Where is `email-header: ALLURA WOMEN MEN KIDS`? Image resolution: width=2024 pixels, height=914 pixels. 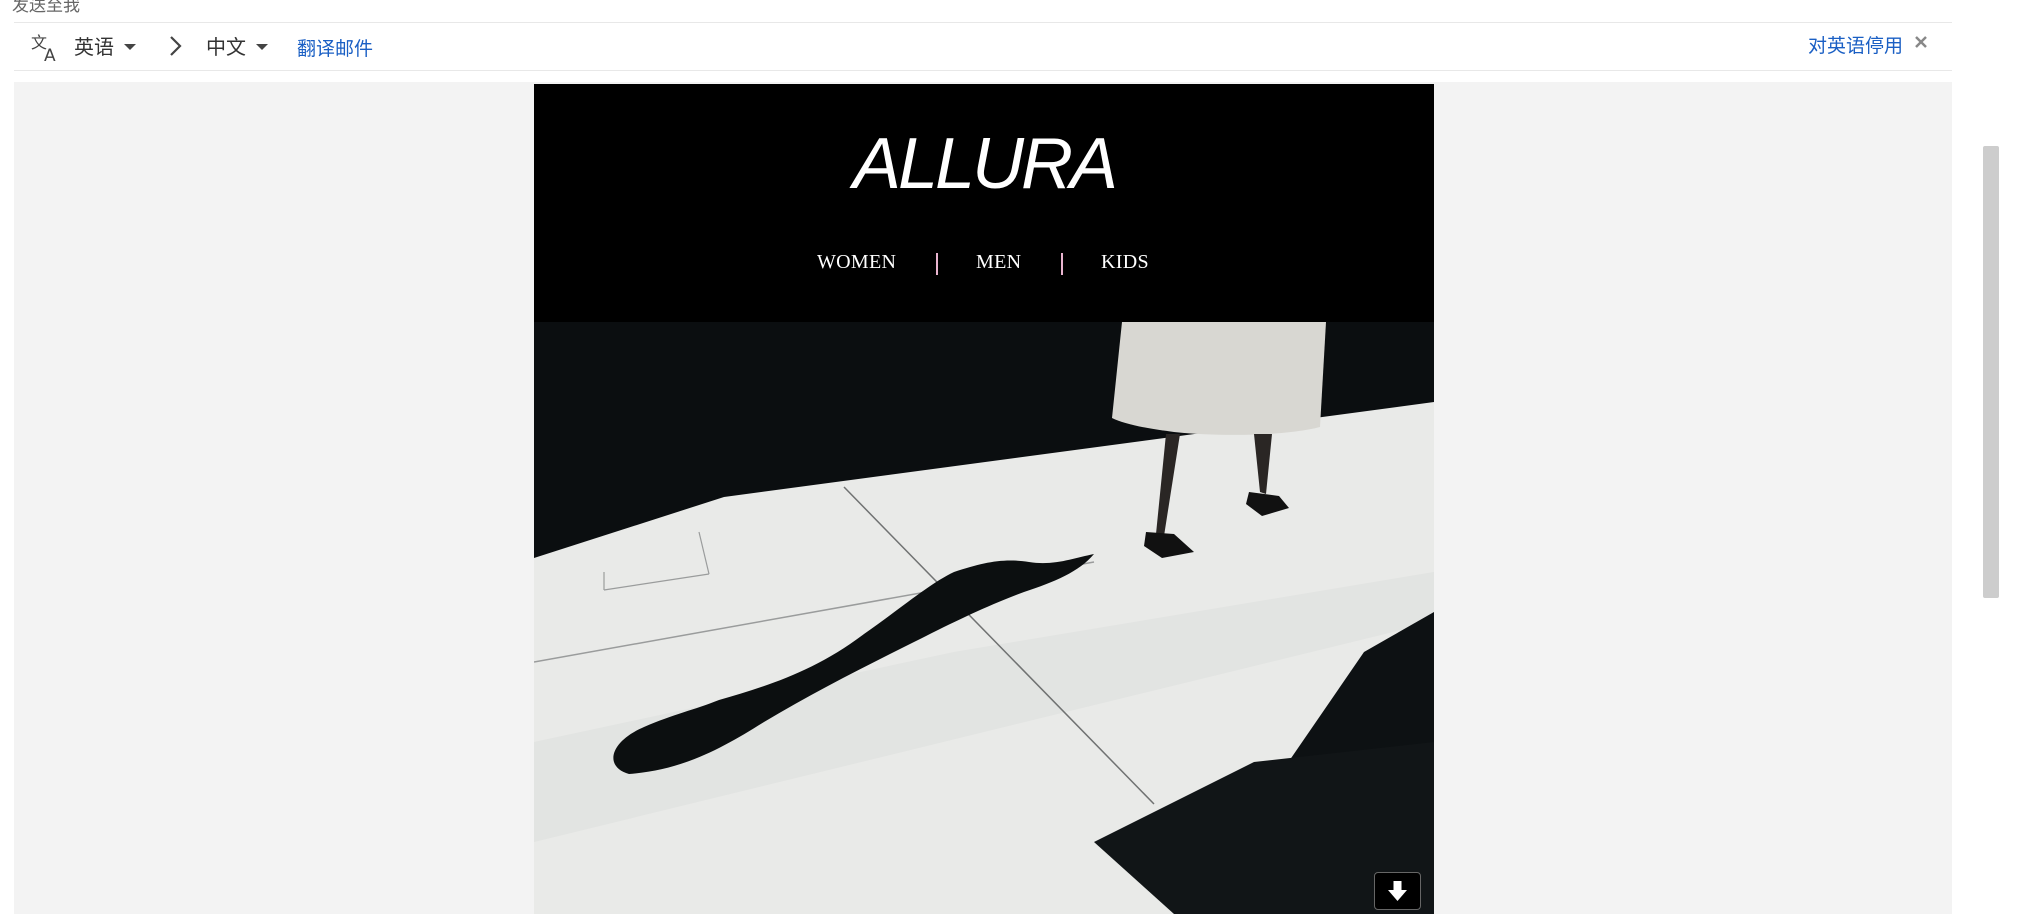 email-header: ALLURA WOMEN MEN KIDS is located at coordinates (984, 203).